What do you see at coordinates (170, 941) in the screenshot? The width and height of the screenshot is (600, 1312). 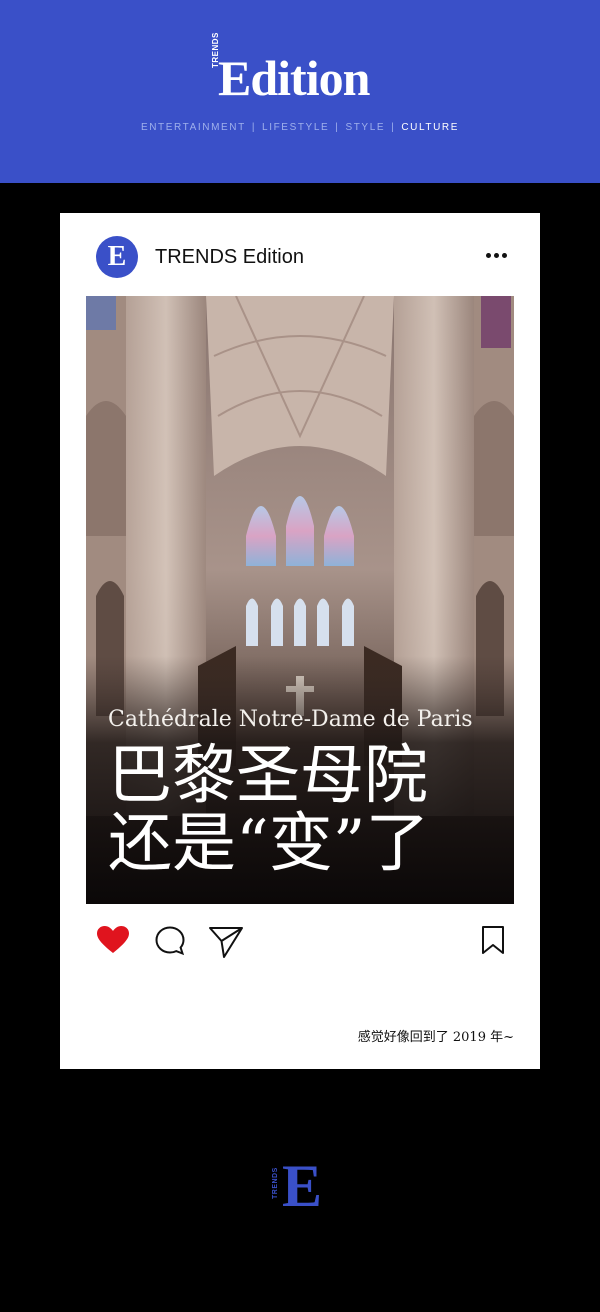 I see `comment-icon` at bounding box center [170, 941].